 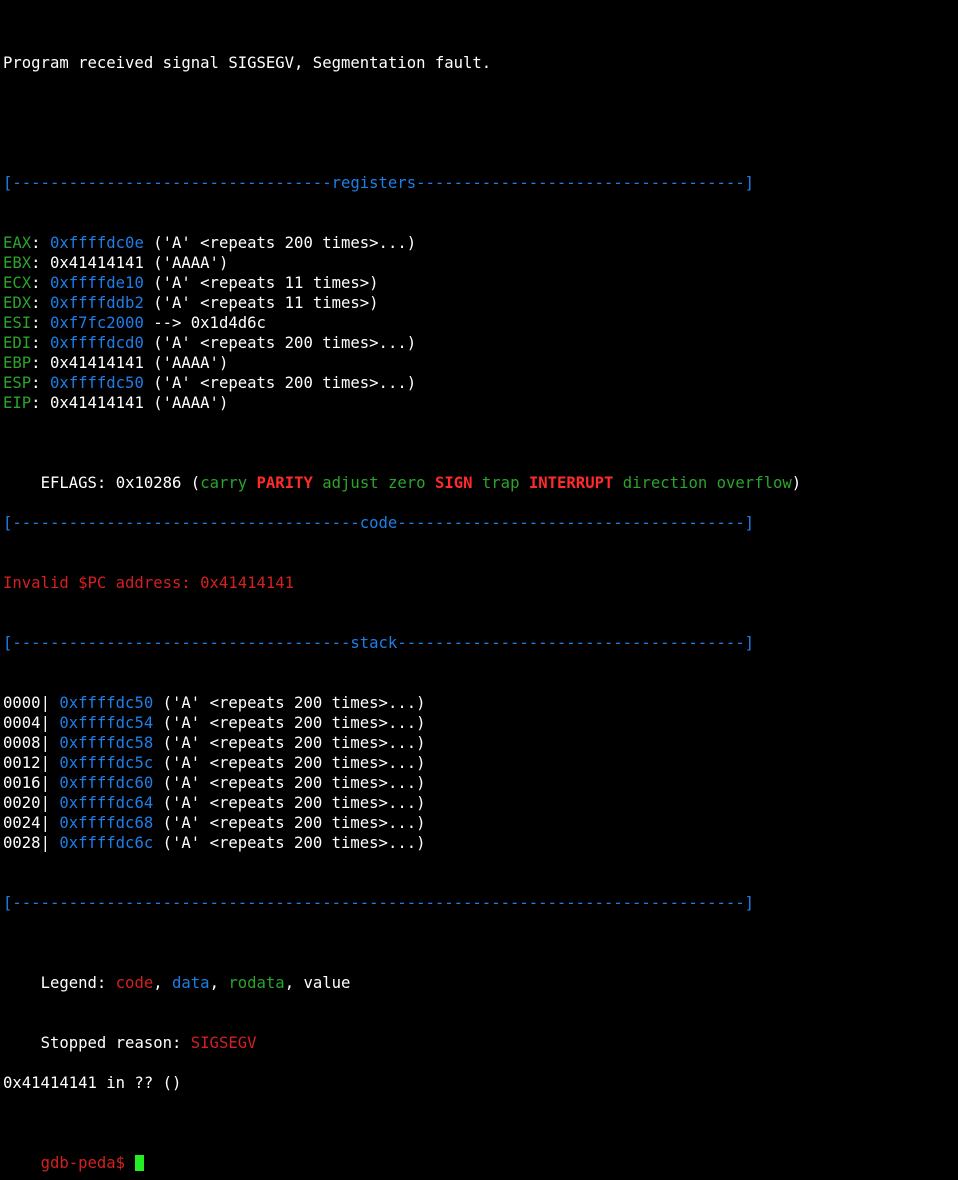 What do you see at coordinates (224, 483) in the screenshot?
I see `eflag-carry: carry` at bounding box center [224, 483].